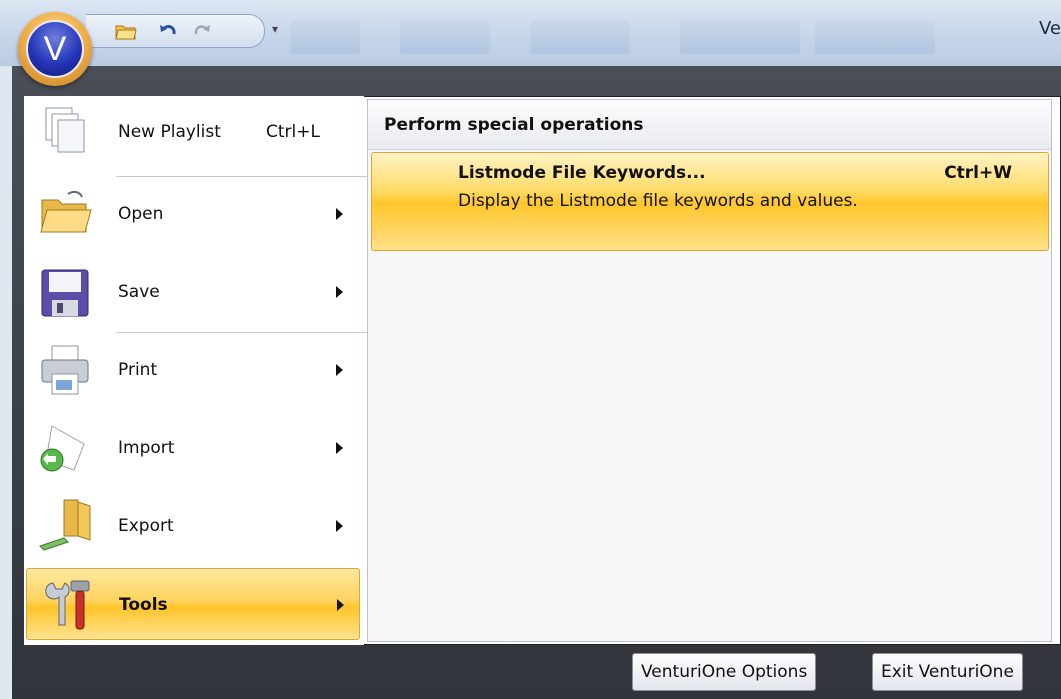  Describe the element at coordinates (66, 292) in the screenshot. I see `save-disk-icon` at that location.